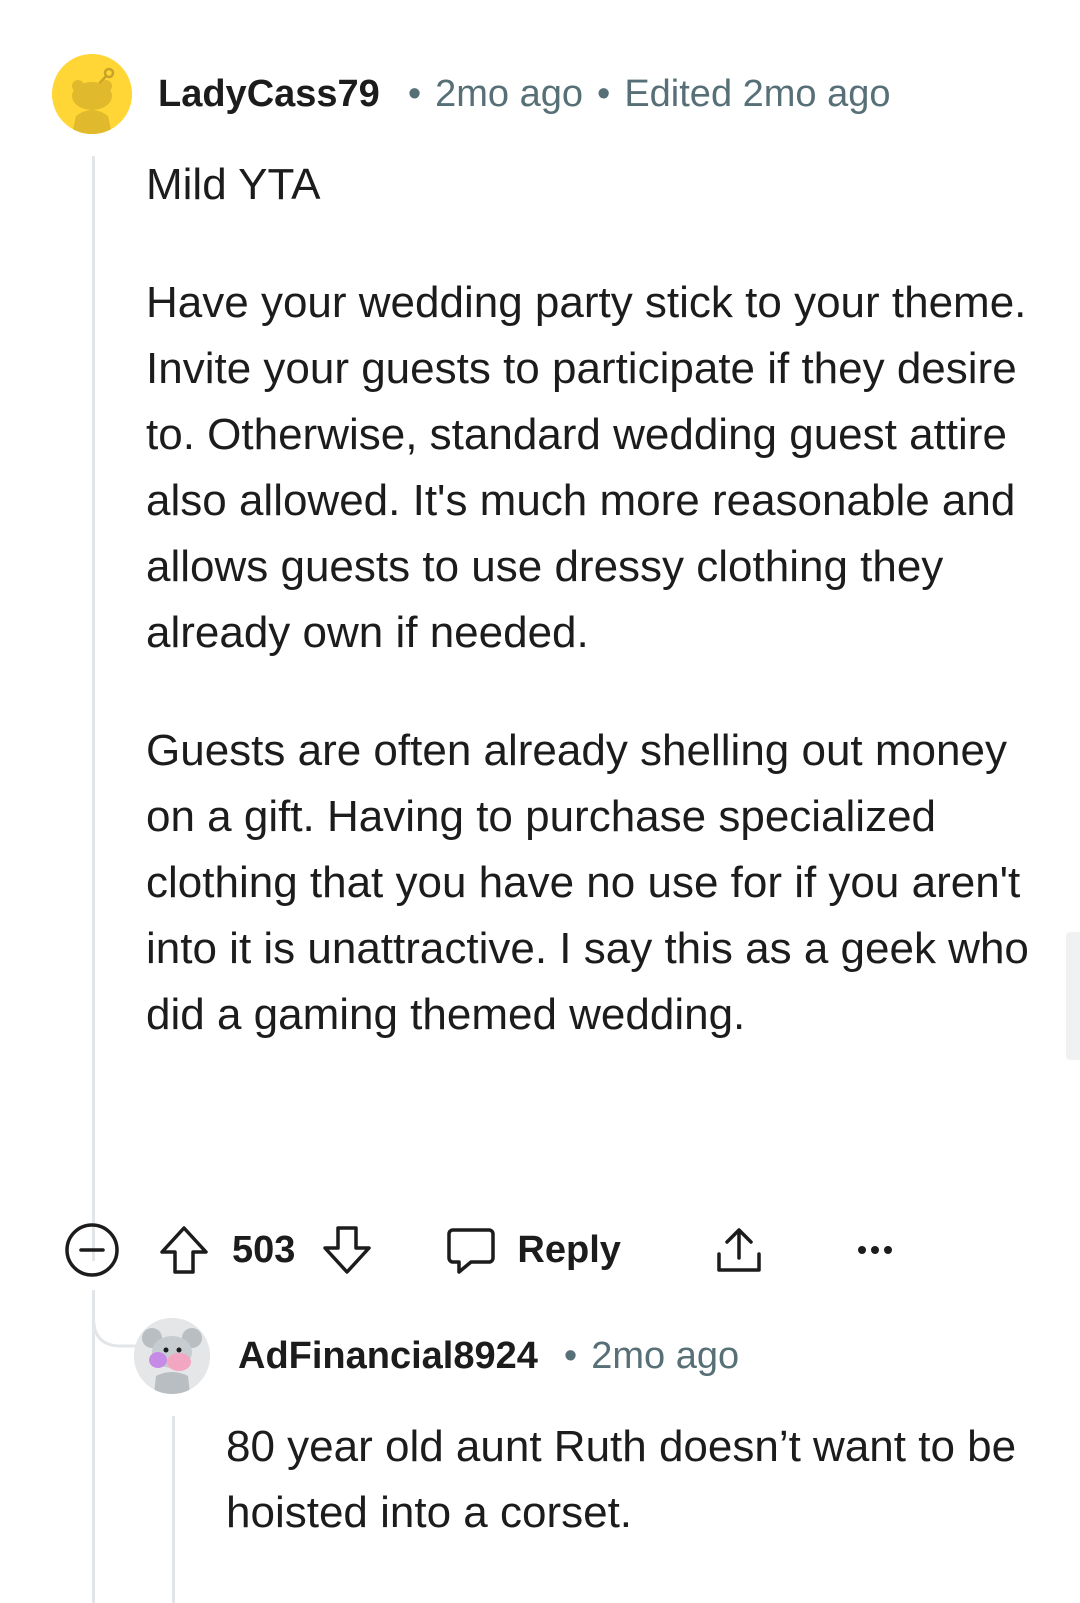  I want to click on snoo-avatar-icon, so click(92, 94).